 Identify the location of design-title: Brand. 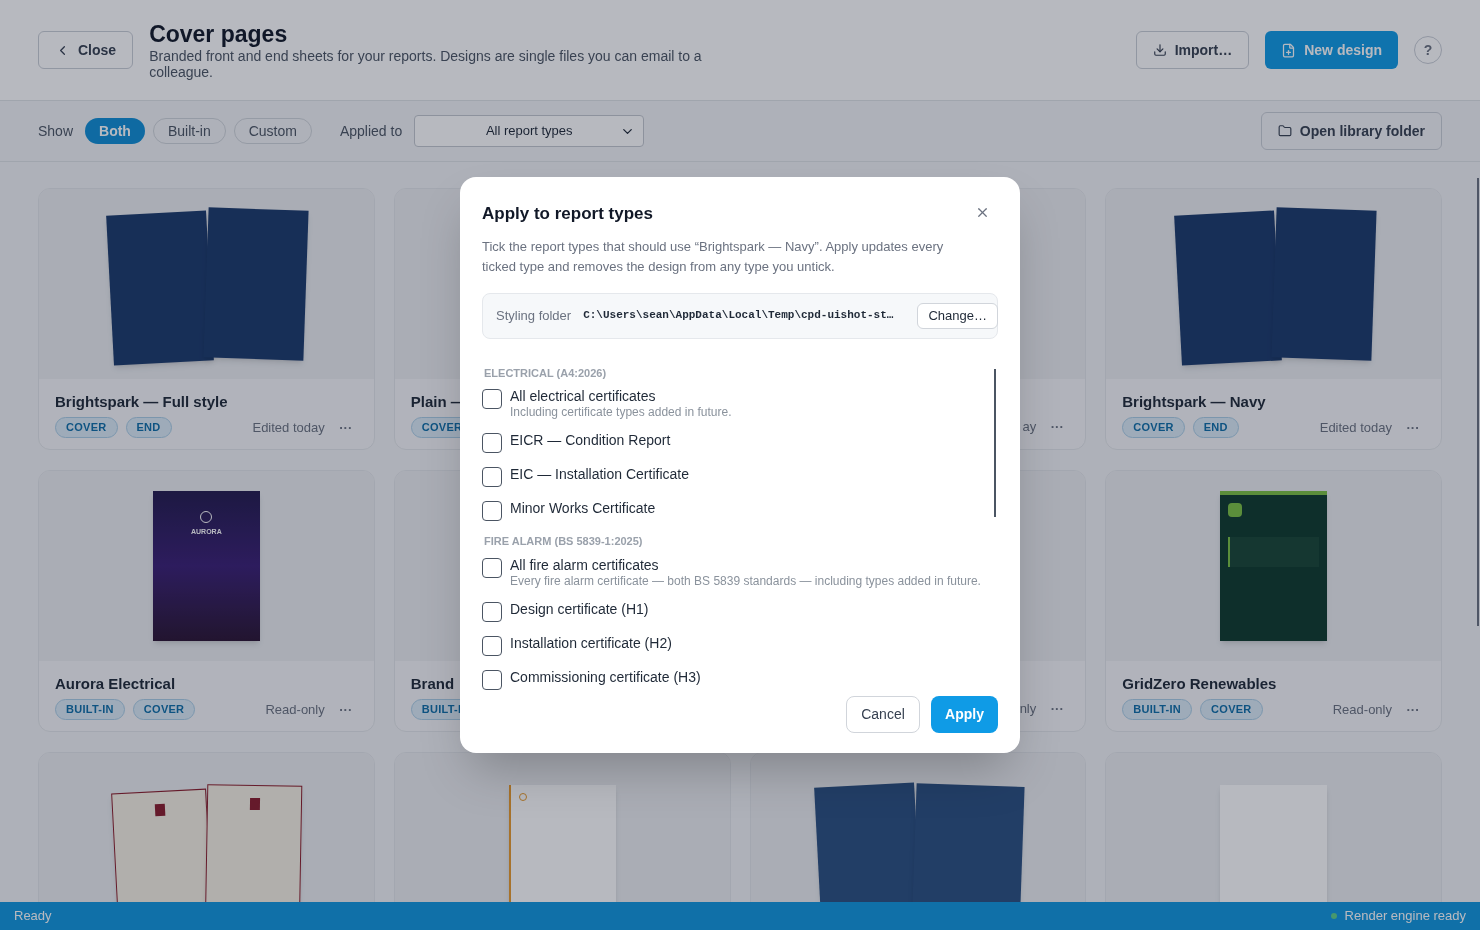
(432, 683).